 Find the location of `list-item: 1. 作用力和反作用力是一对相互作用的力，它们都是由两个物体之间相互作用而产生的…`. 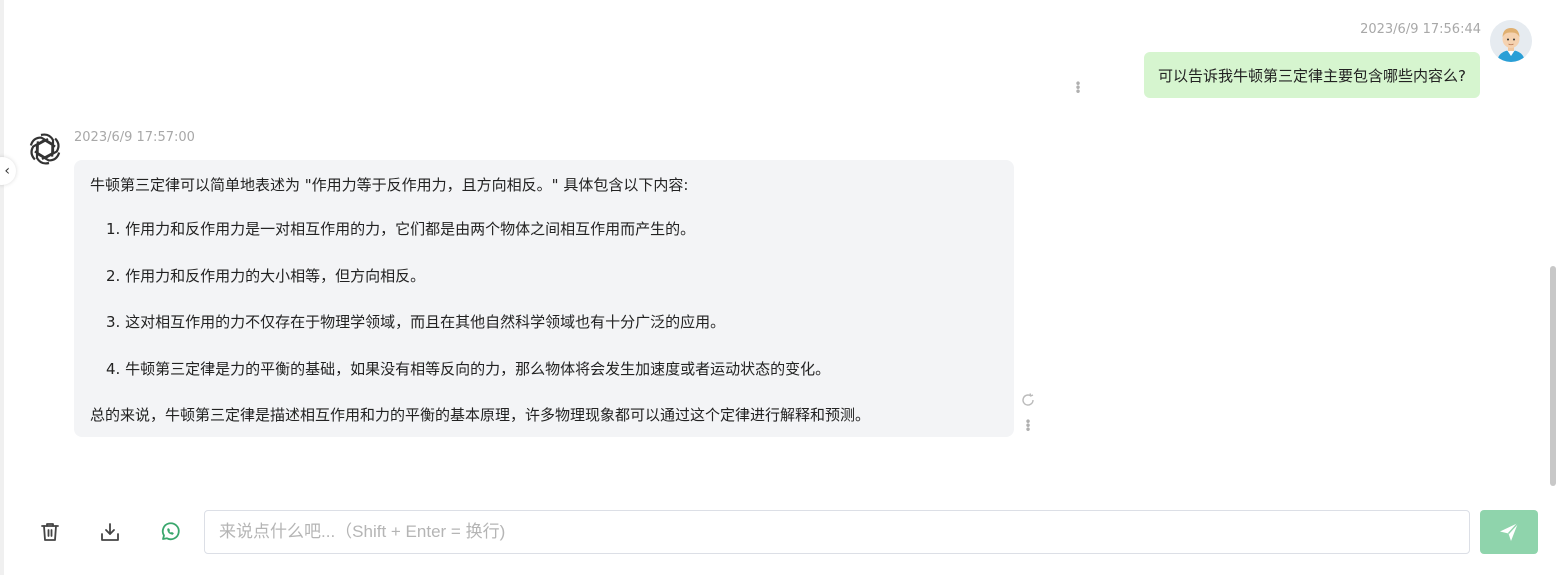

list-item: 1. 作用力和反作用力是一对相互作用的力，它们都是由两个物体之间相互作用而产生的… is located at coordinates (401, 229).